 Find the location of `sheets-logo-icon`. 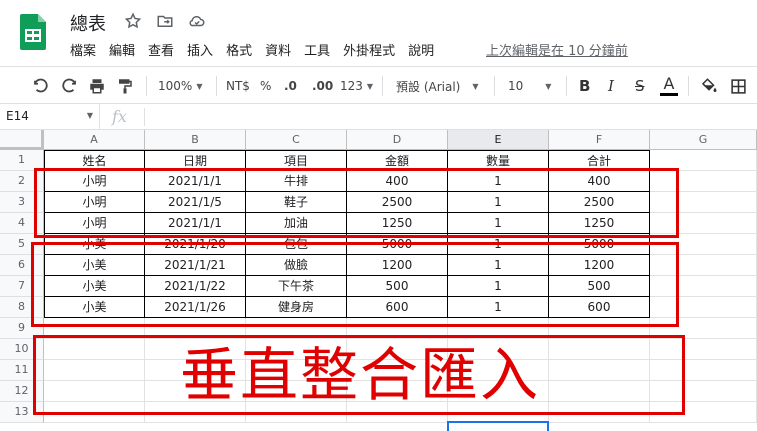

sheets-logo-icon is located at coordinates (33, 32).